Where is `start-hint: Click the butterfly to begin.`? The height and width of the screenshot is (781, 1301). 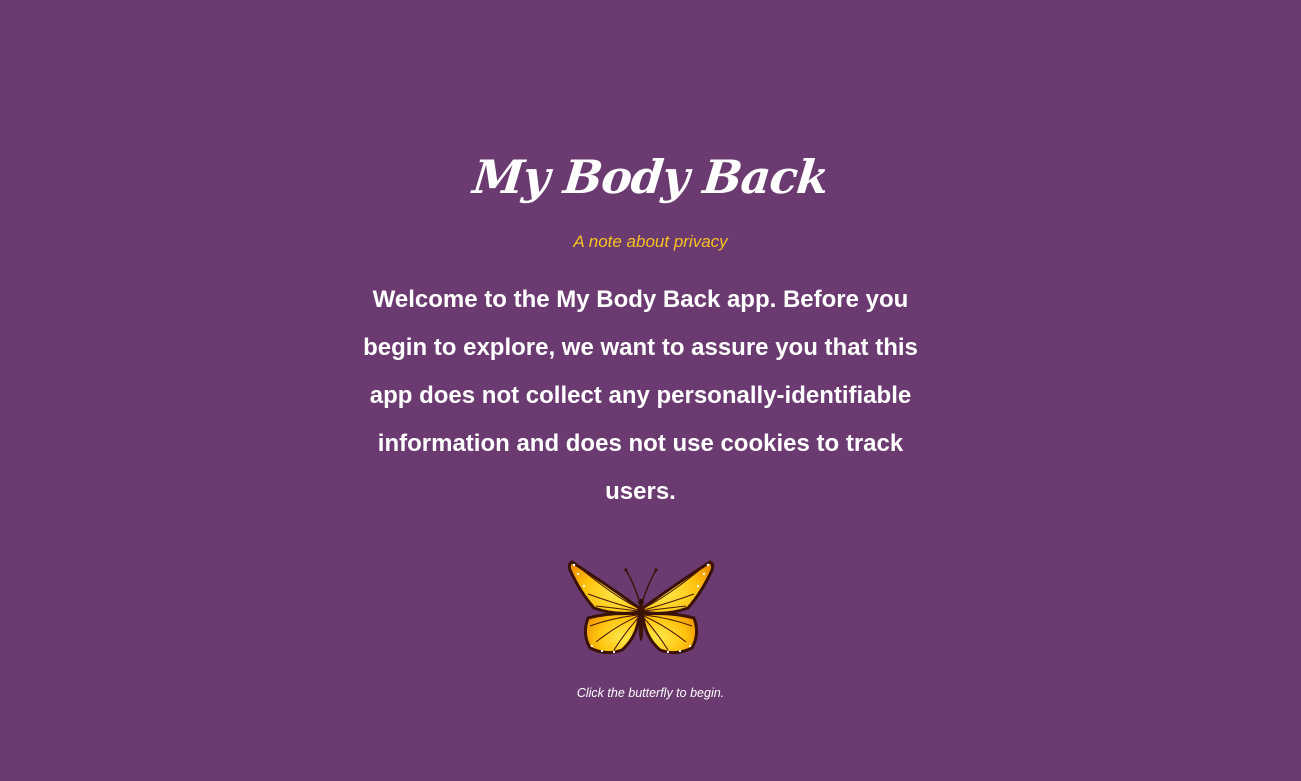
start-hint: Click the butterfly to begin. is located at coordinates (650, 693).